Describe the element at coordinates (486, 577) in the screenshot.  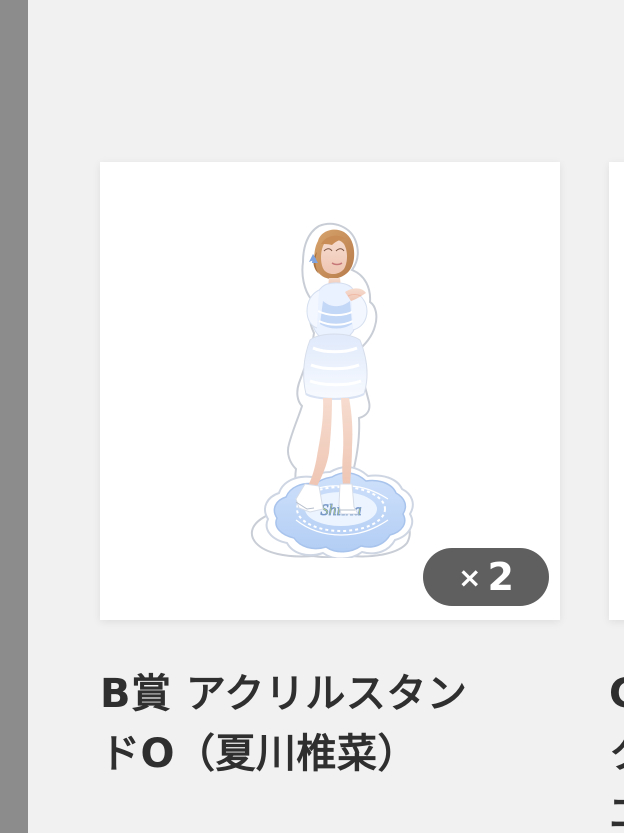
I see `quantity-badge: × 2` at that location.